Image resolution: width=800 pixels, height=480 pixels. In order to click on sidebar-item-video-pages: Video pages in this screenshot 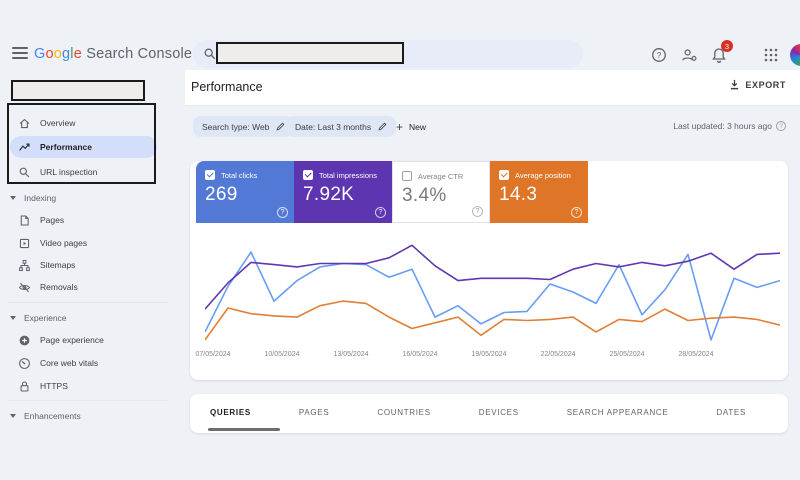, I will do `click(83, 243)`.